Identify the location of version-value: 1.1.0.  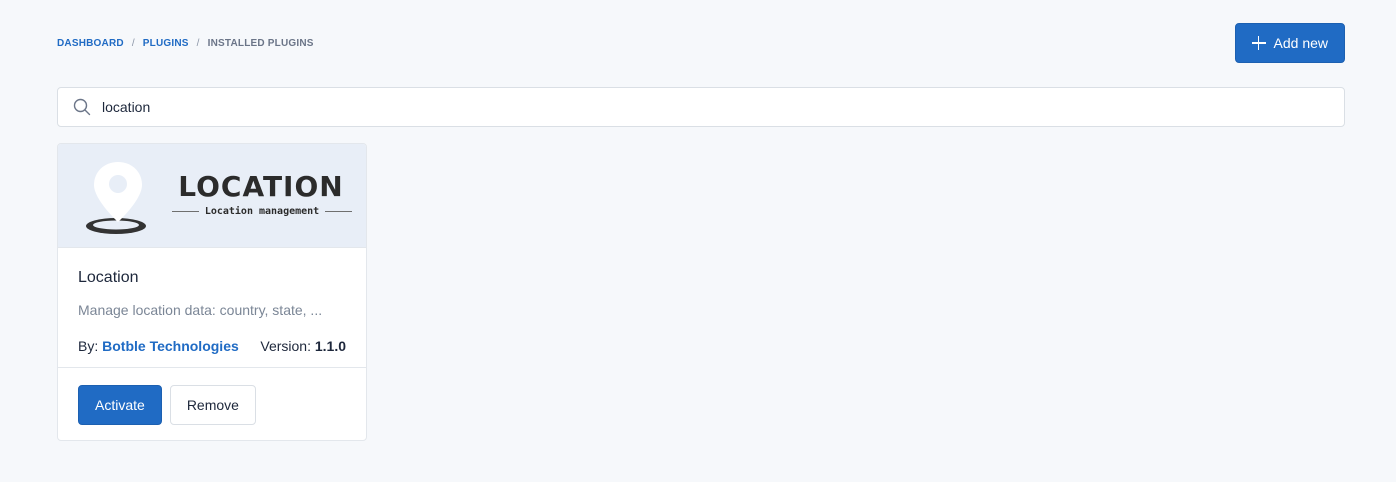
(330, 346).